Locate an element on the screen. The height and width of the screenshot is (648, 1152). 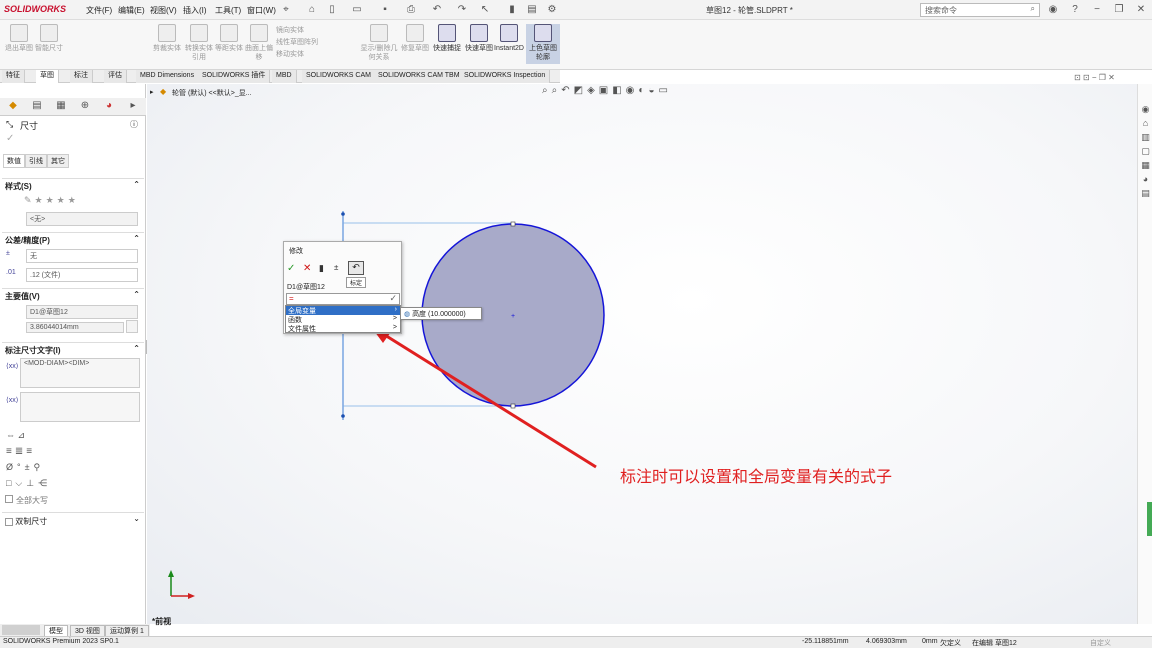
tab-solidworks-inspection: SOLIDWORKS Inspection is located at coordinates (505, 76).